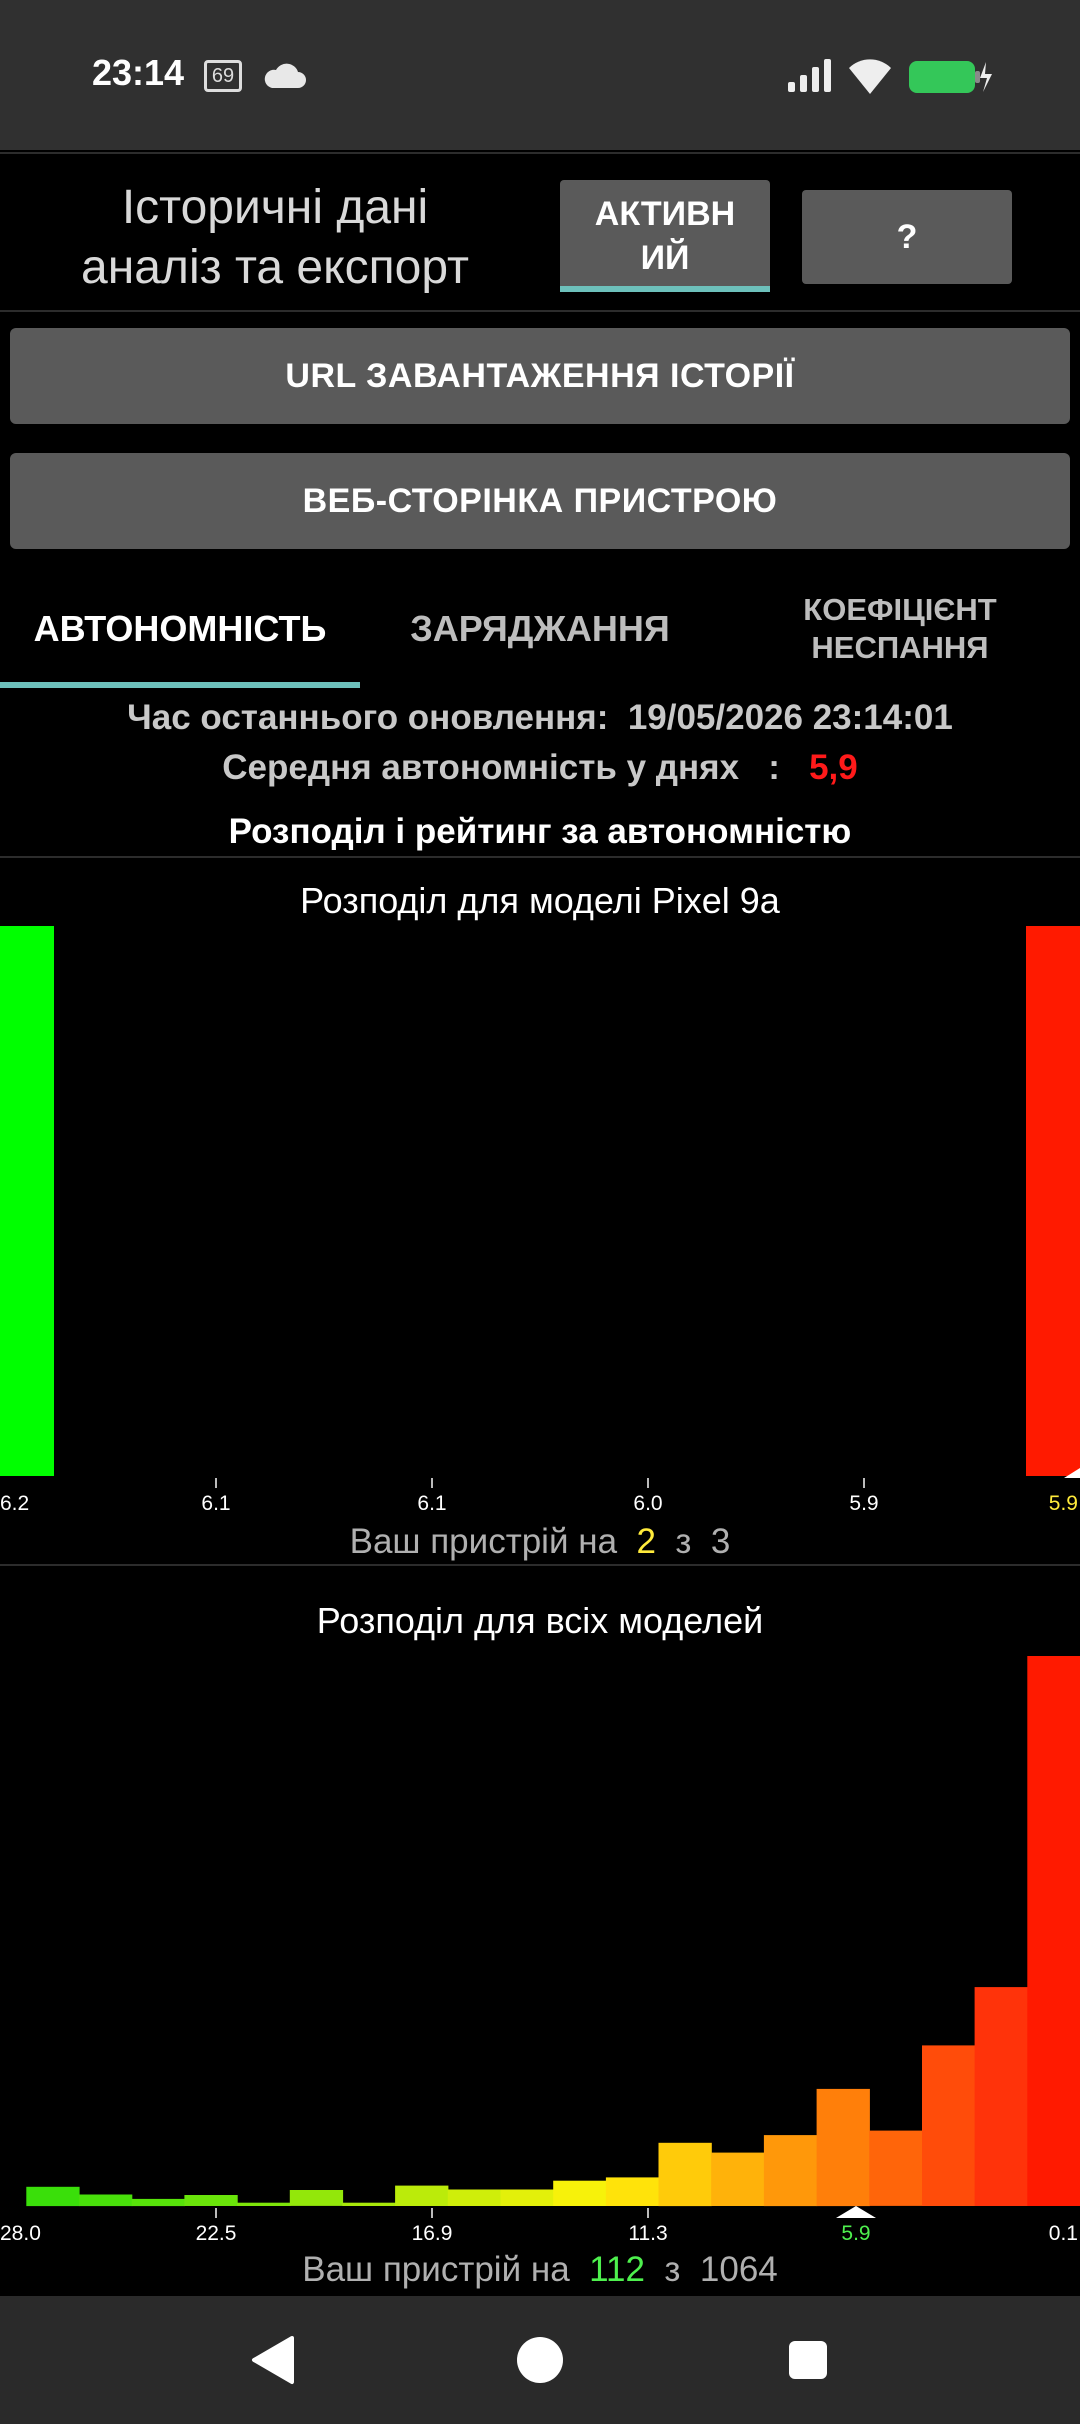  What do you see at coordinates (617, 2269) in the screenshot?
I see `all-models-rank-value: 112` at bounding box center [617, 2269].